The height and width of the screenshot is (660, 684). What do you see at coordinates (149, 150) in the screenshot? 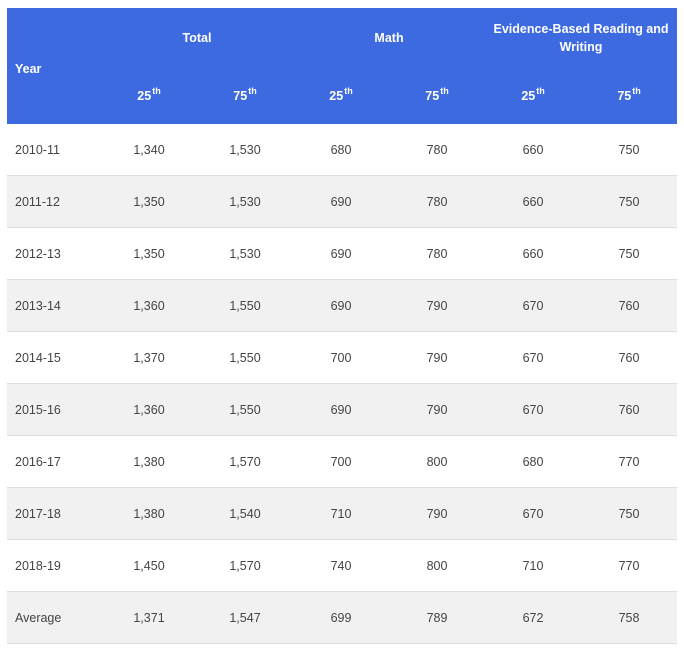
I see `total-25th-cell: 1,340` at bounding box center [149, 150].